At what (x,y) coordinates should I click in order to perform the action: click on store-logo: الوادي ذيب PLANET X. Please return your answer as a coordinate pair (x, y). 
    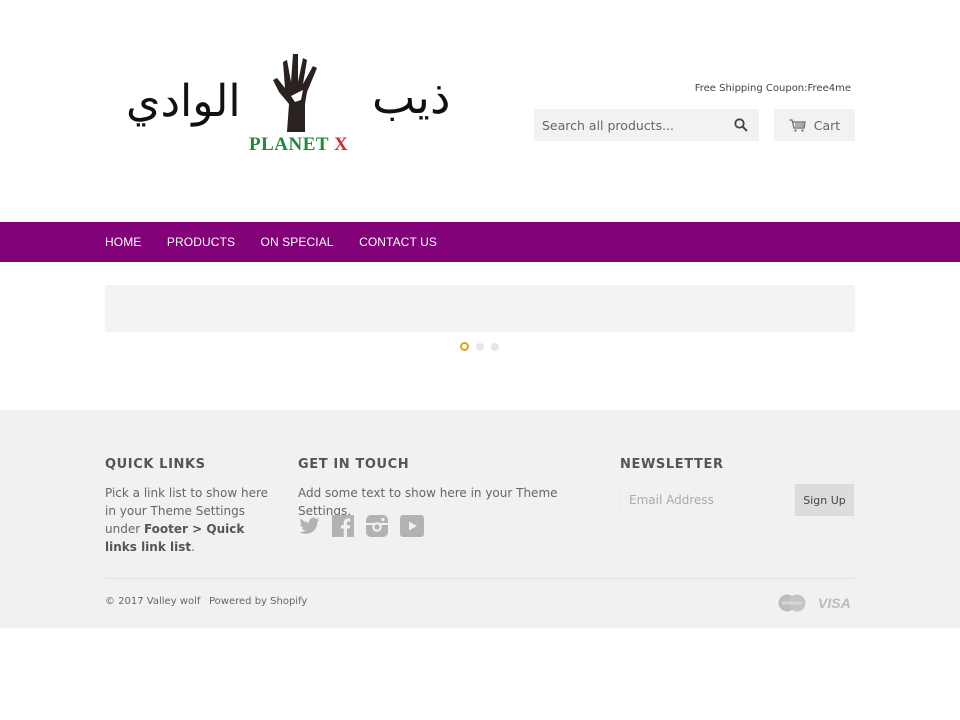
    Looking at the image, I should click on (285, 104).